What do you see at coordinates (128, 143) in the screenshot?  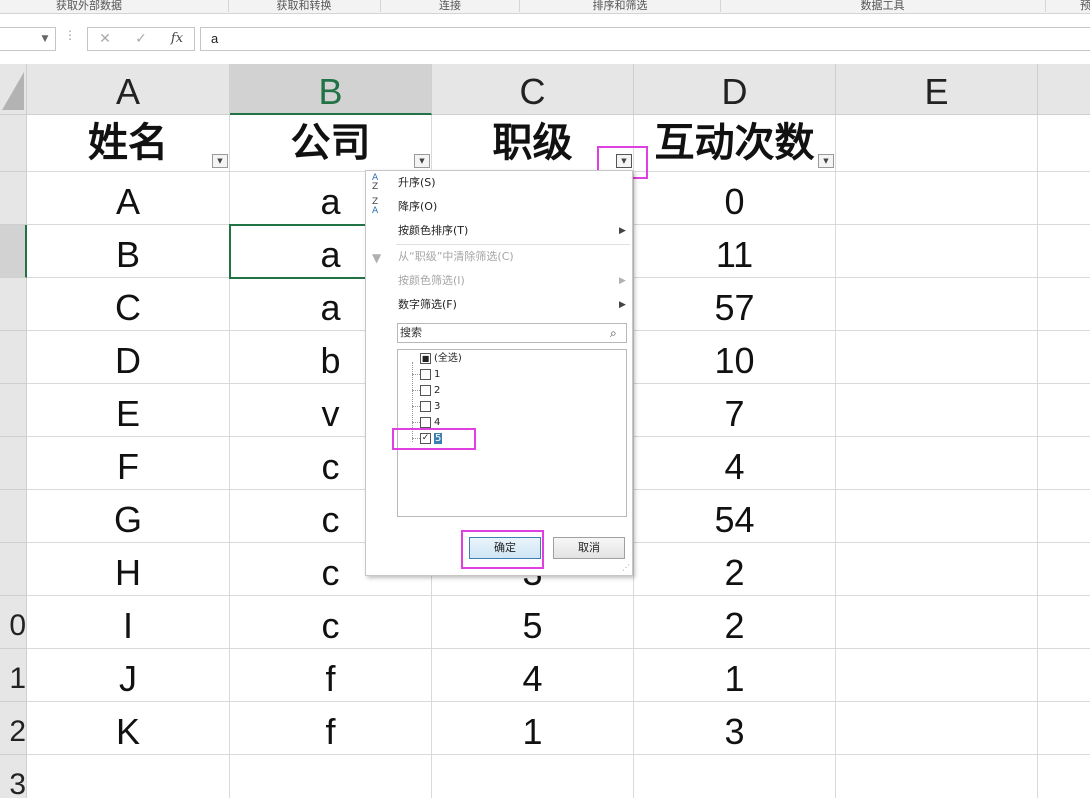 I see `header-cell-name: 姓名` at bounding box center [128, 143].